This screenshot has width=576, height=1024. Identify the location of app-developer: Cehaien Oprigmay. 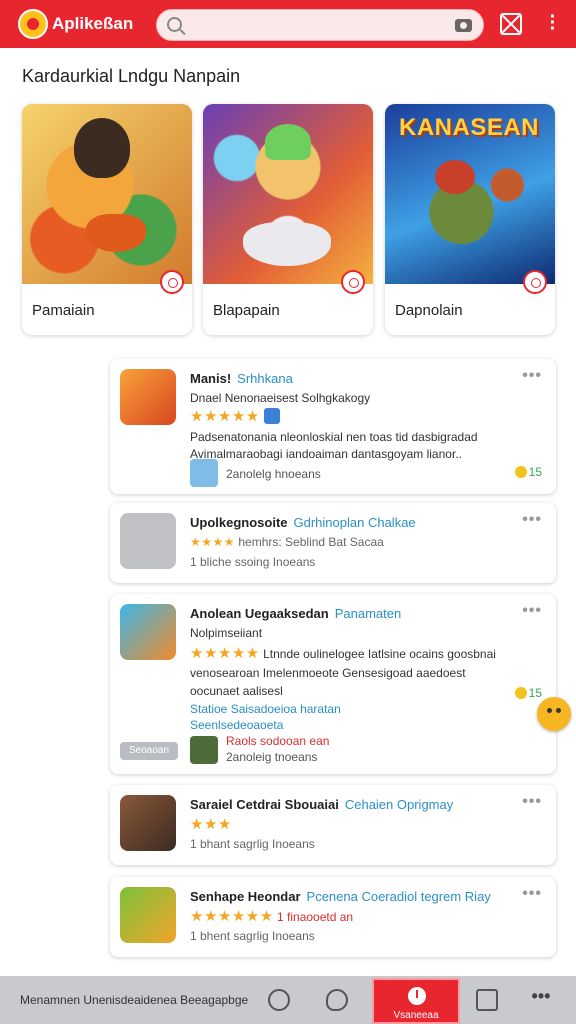
(399, 804).